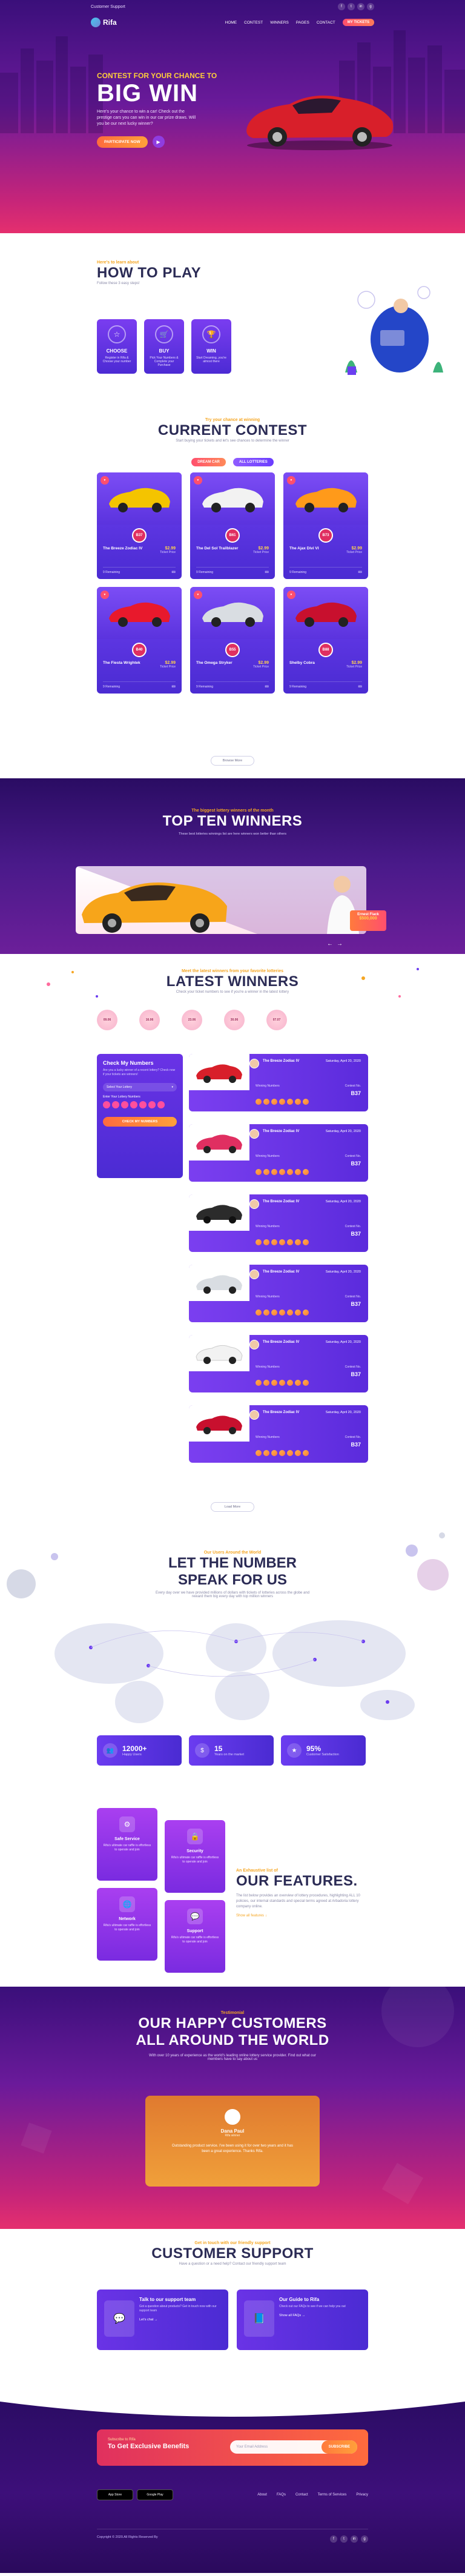  I want to click on browse-more-button: Browse More, so click(232, 761).